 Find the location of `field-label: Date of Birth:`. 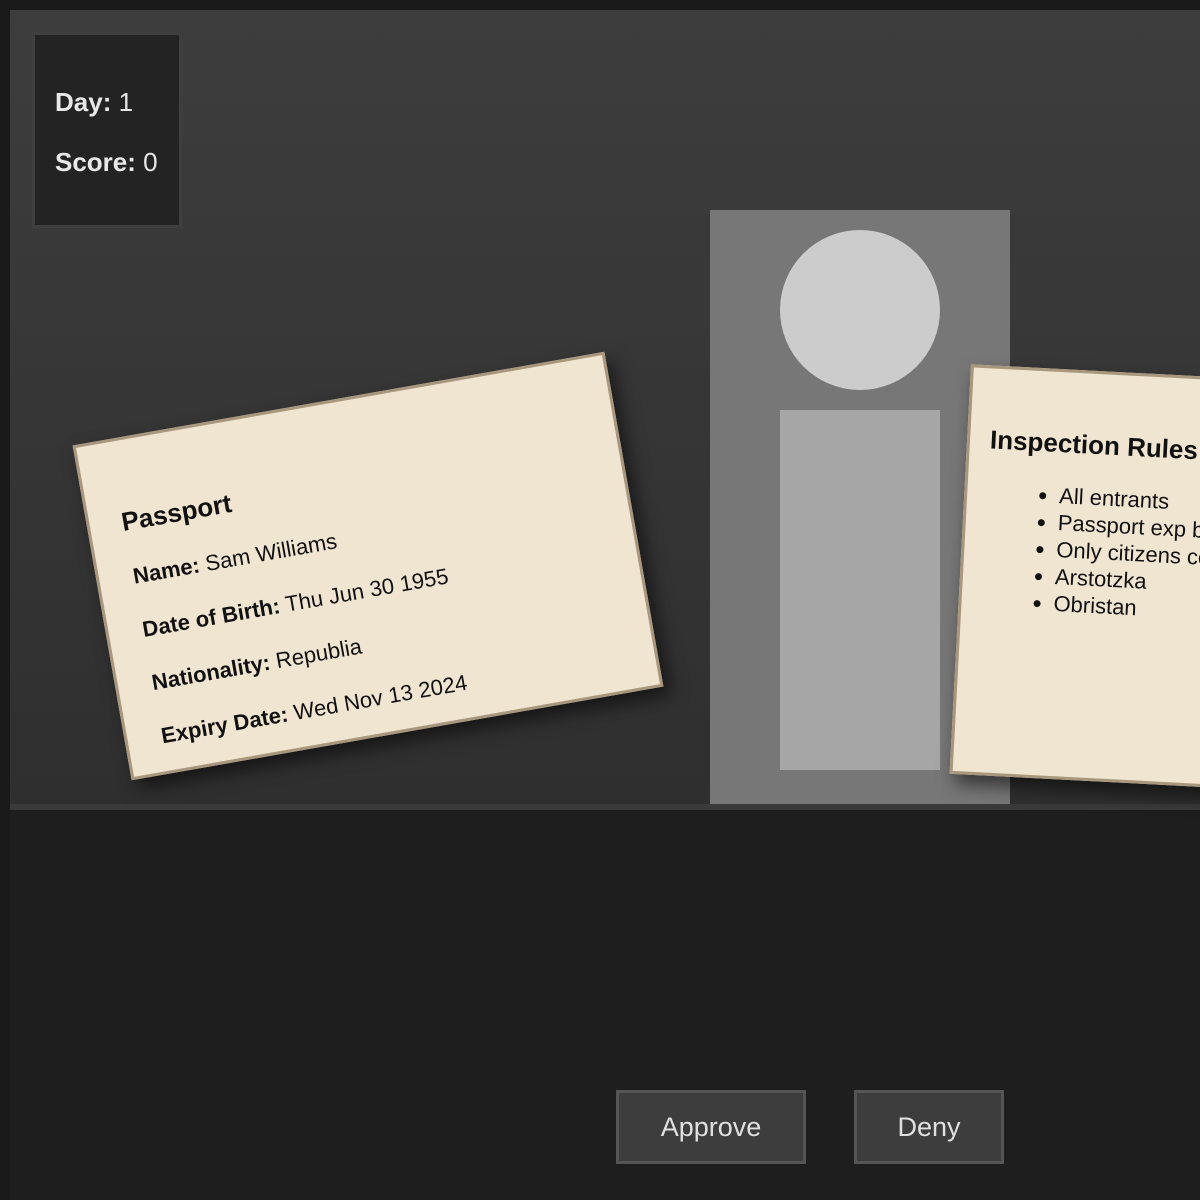

field-label: Date of Birth: is located at coordinates (211, 617).